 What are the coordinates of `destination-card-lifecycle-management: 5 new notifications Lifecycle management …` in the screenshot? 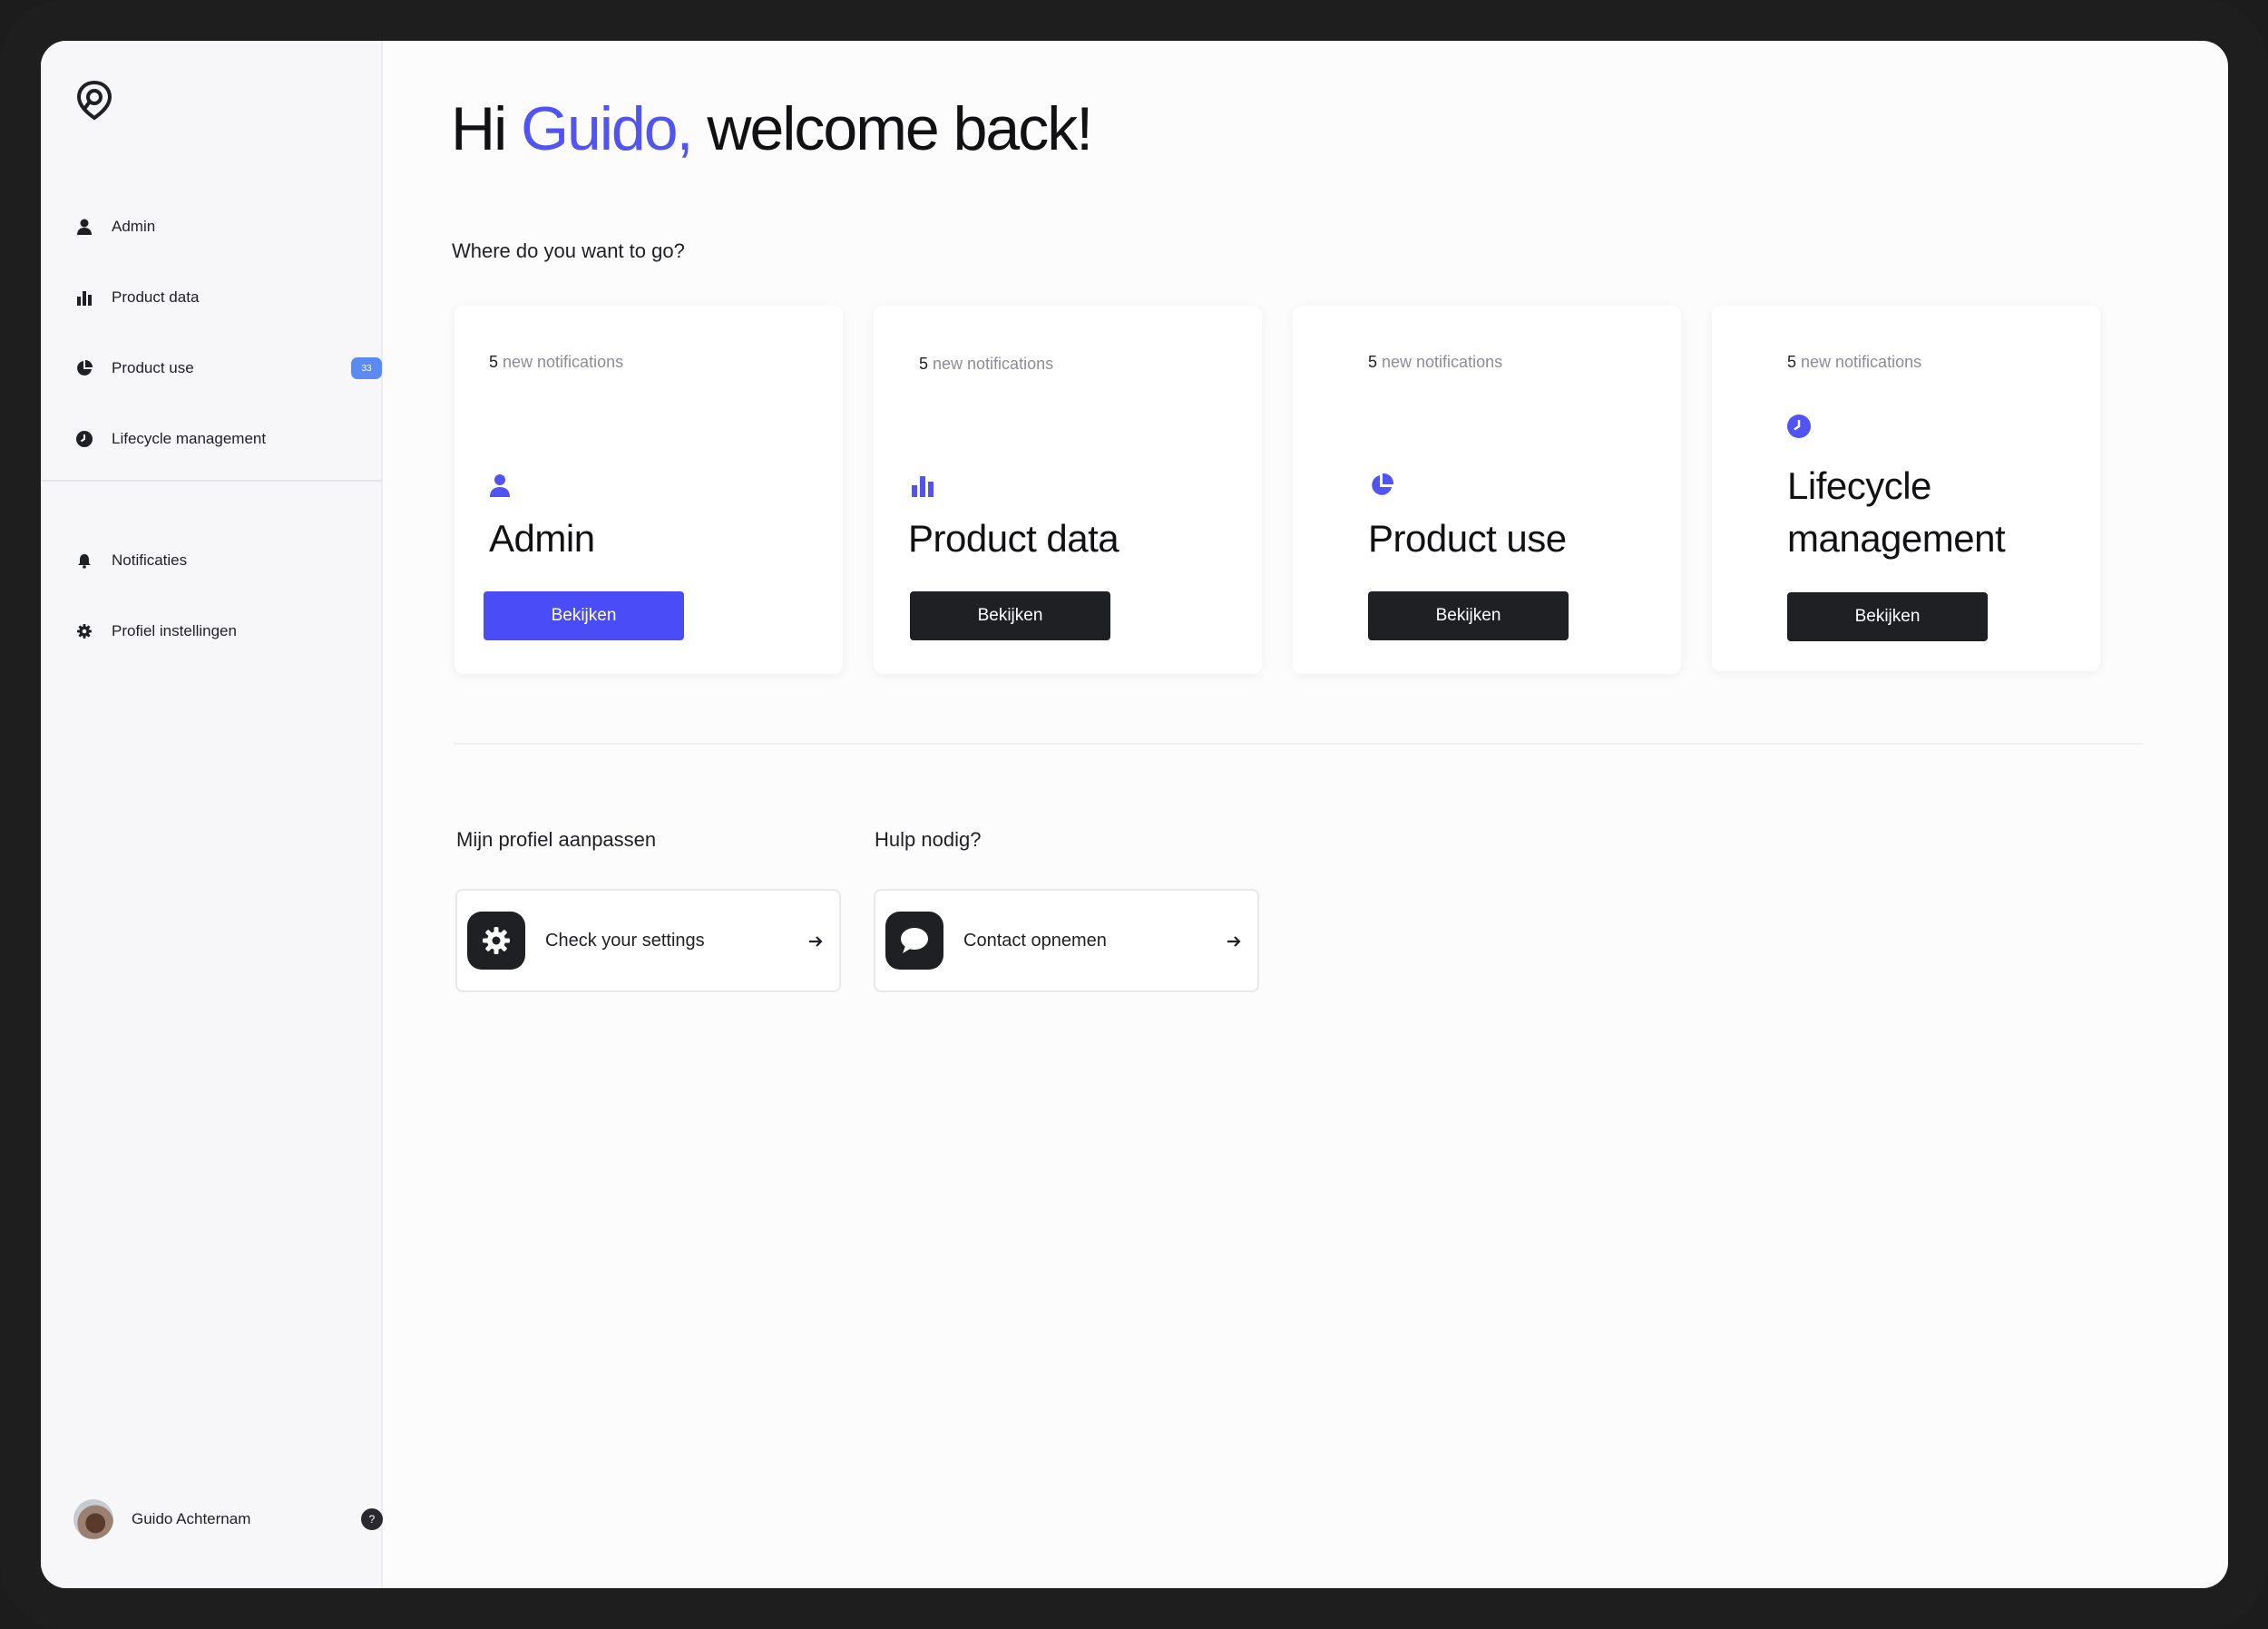 It's located at (1906, 489).